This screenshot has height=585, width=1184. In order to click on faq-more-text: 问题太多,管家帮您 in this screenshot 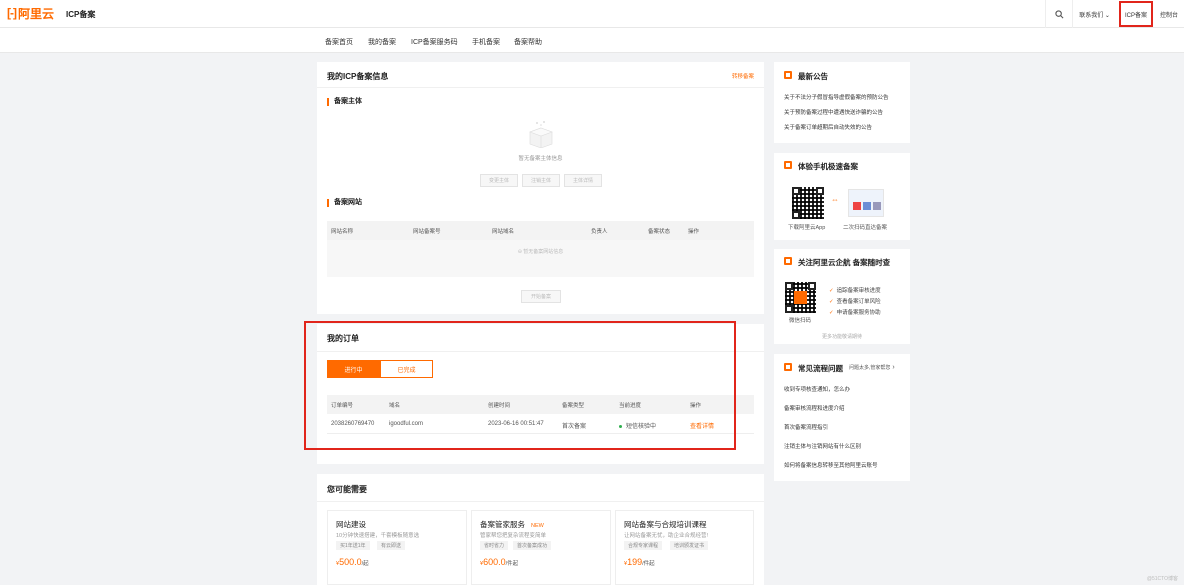, I will do `click(870, 368)`.